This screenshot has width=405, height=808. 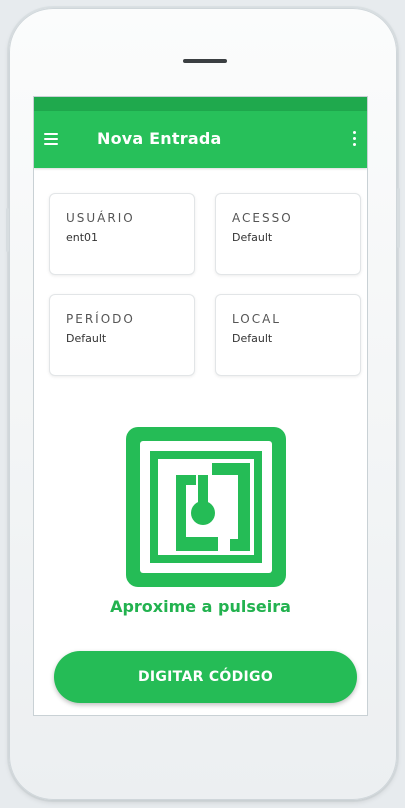 What do you see at coordinates (200, 104) in the screenshot?
I see `status-bar` at bounding box center [200, 104].